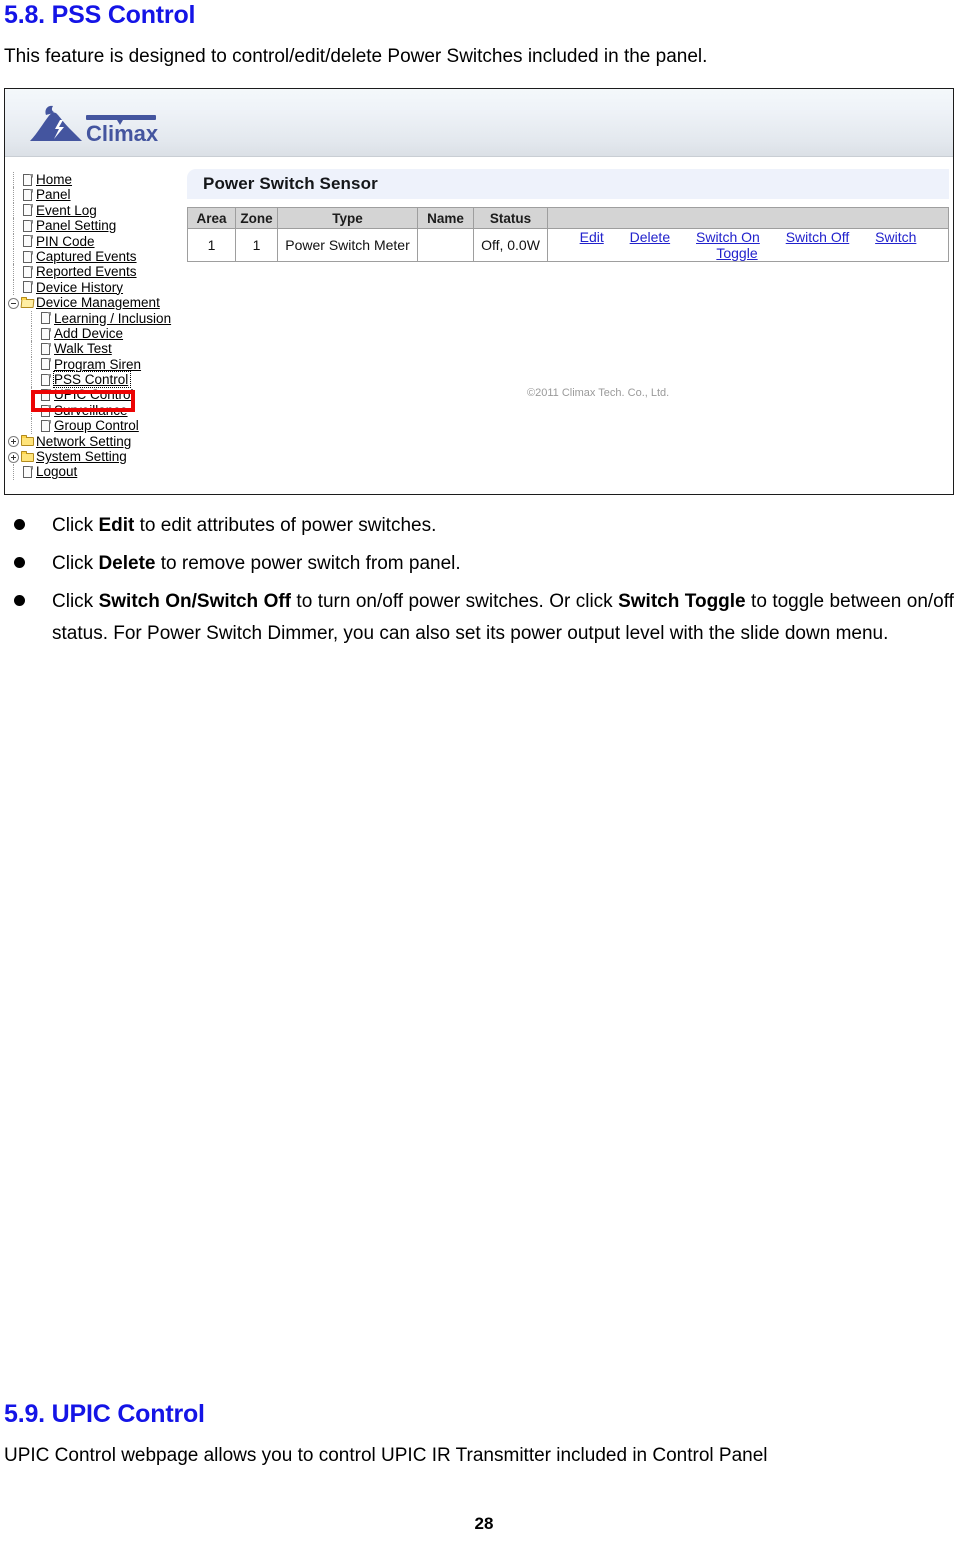  What do you see at coordinates (650, 237) in the screenshot?
I see `delete-link: Delete` at bounding box center [650, 237].